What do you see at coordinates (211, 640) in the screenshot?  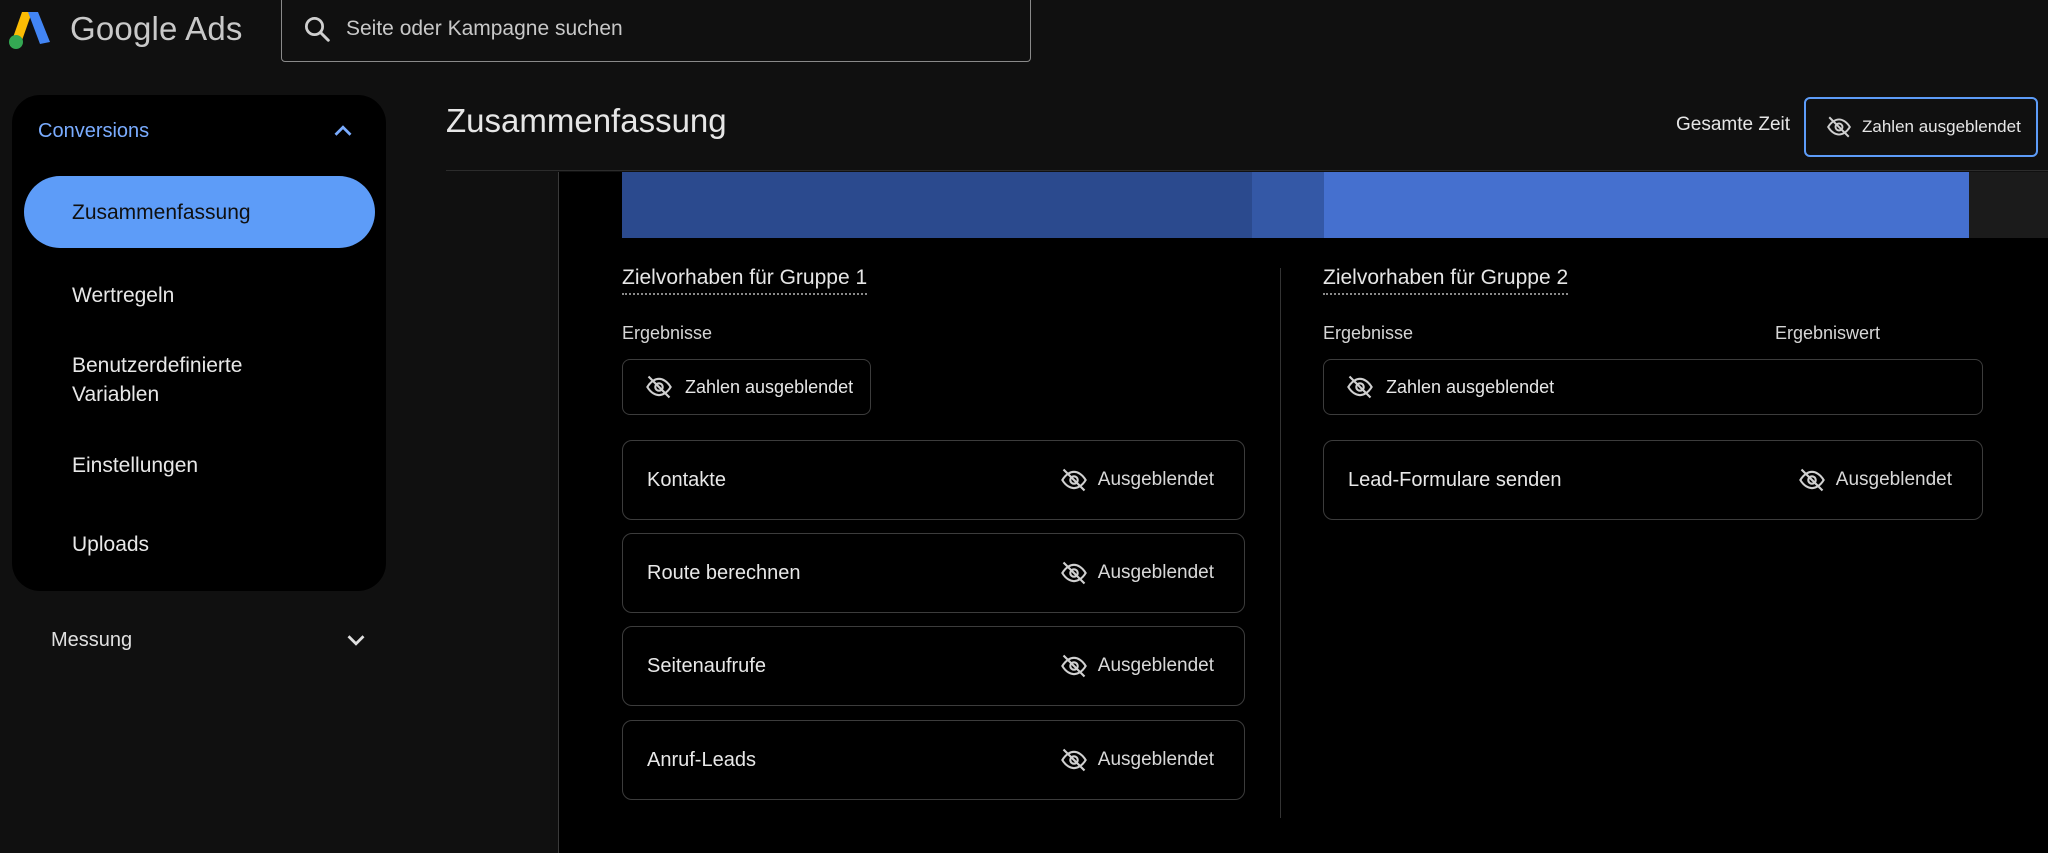 I see `sidebar-section-messung: Messung` at bounding box center [211, 640].